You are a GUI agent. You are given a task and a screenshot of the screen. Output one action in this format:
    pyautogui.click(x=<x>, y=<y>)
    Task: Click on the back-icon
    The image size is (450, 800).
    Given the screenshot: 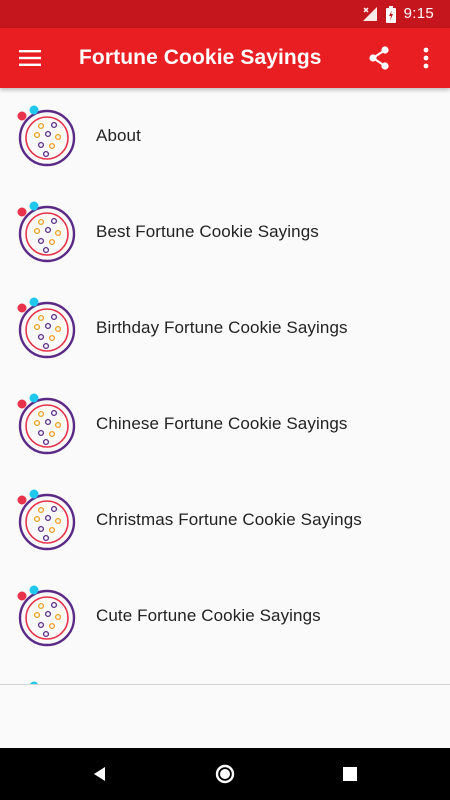 What is the action you would take?
    pyautogui.click(x=99, y=774)
    